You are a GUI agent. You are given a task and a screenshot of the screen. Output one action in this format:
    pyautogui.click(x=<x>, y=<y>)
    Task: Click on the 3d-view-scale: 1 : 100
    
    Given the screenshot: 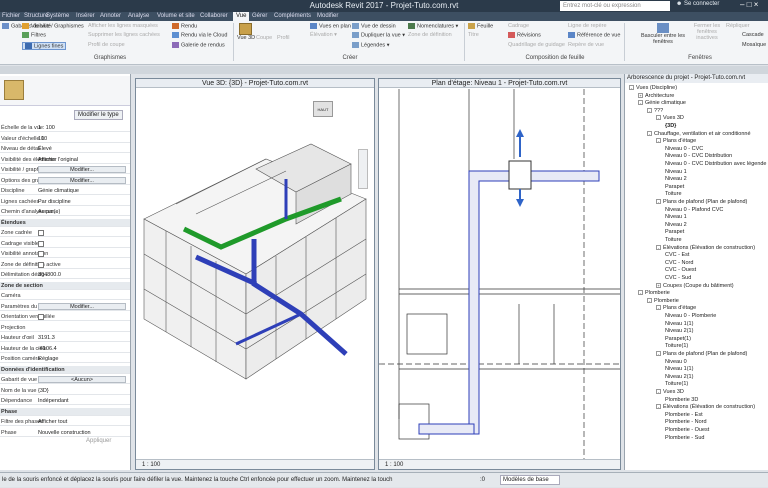 What is the action you would take?
    pyautogui.click(x=151, y=465)
    